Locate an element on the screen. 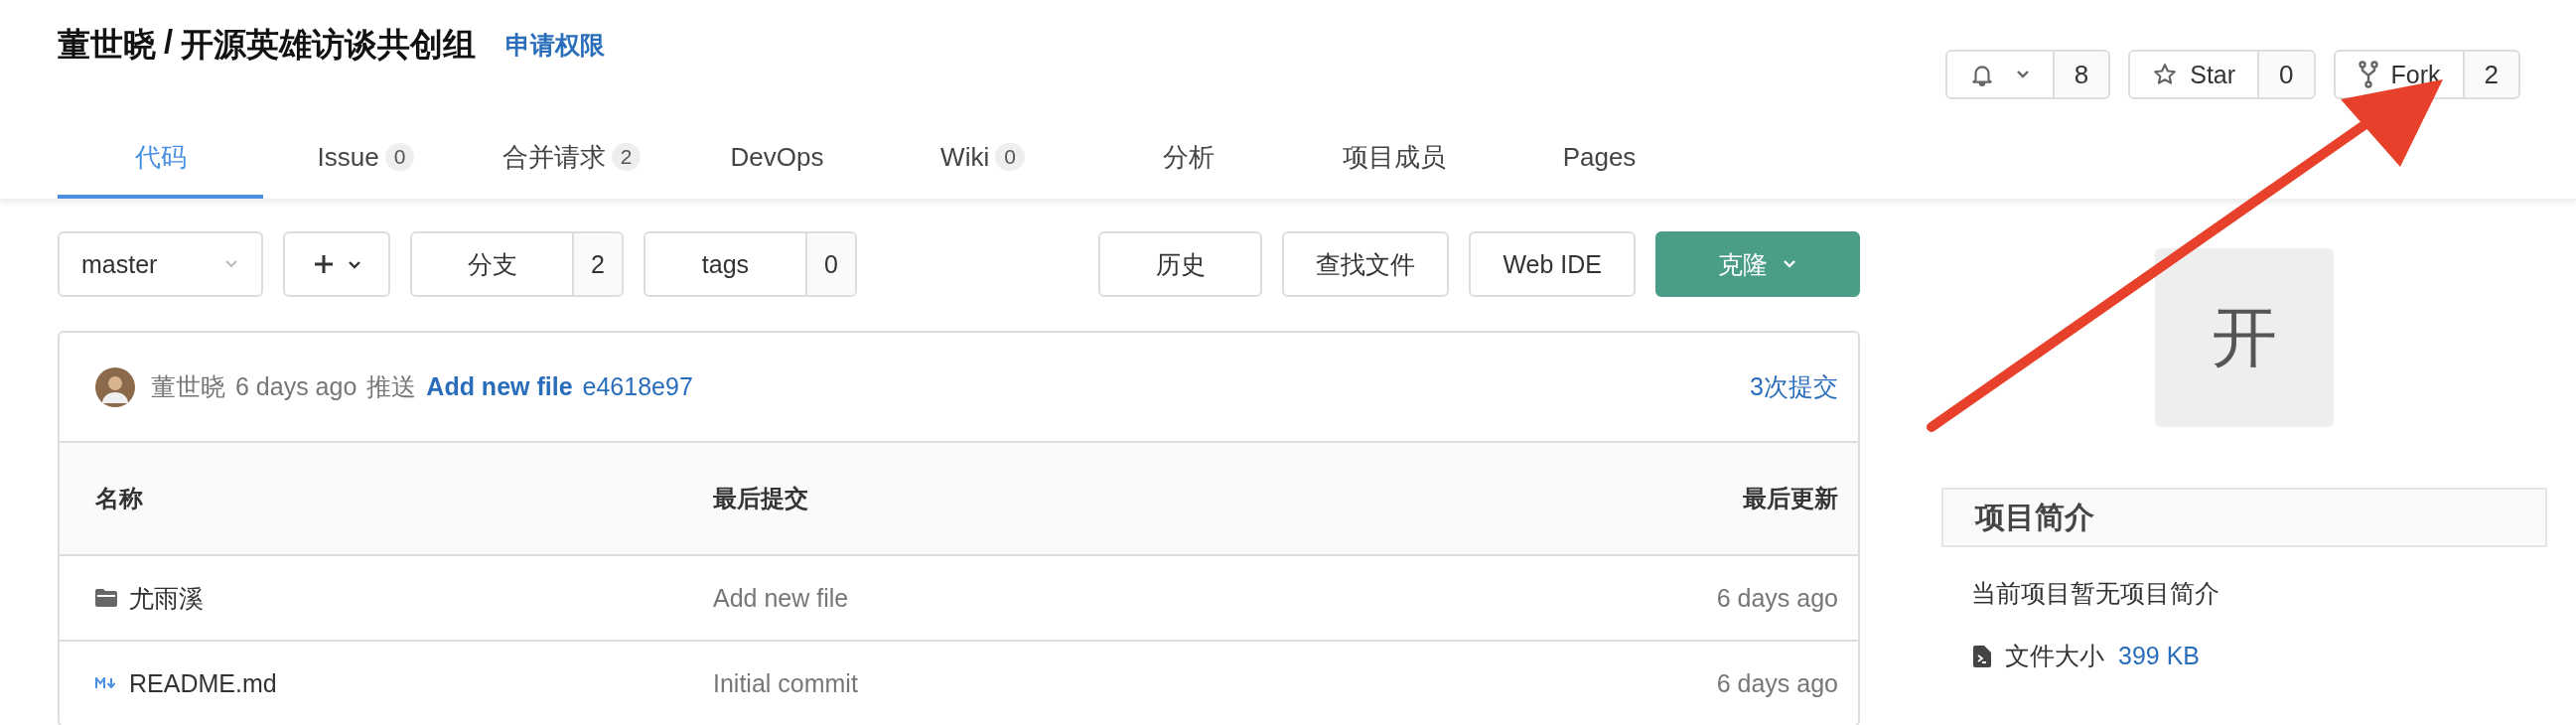 Image resolution: width=2576 pixels, height=725 pixels. add-button is located at coordinates (336, 264).